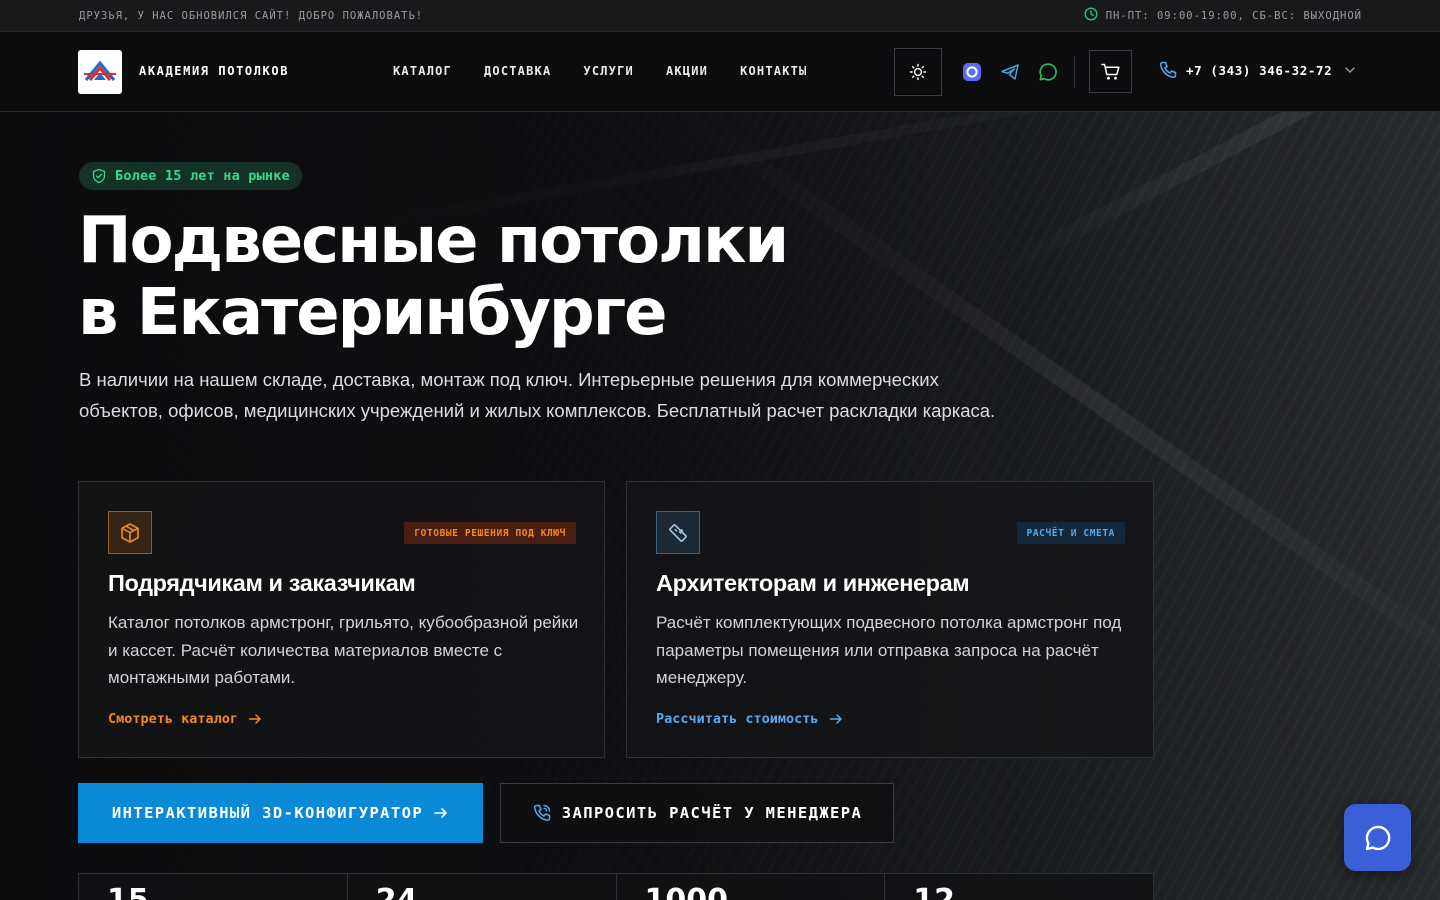 The width and height of the screenshot is (1440, 900). What do you see at coordinates (751, 887) in the screenshot?
I see `stat-item: 1000` at bounding box center [751, 887].